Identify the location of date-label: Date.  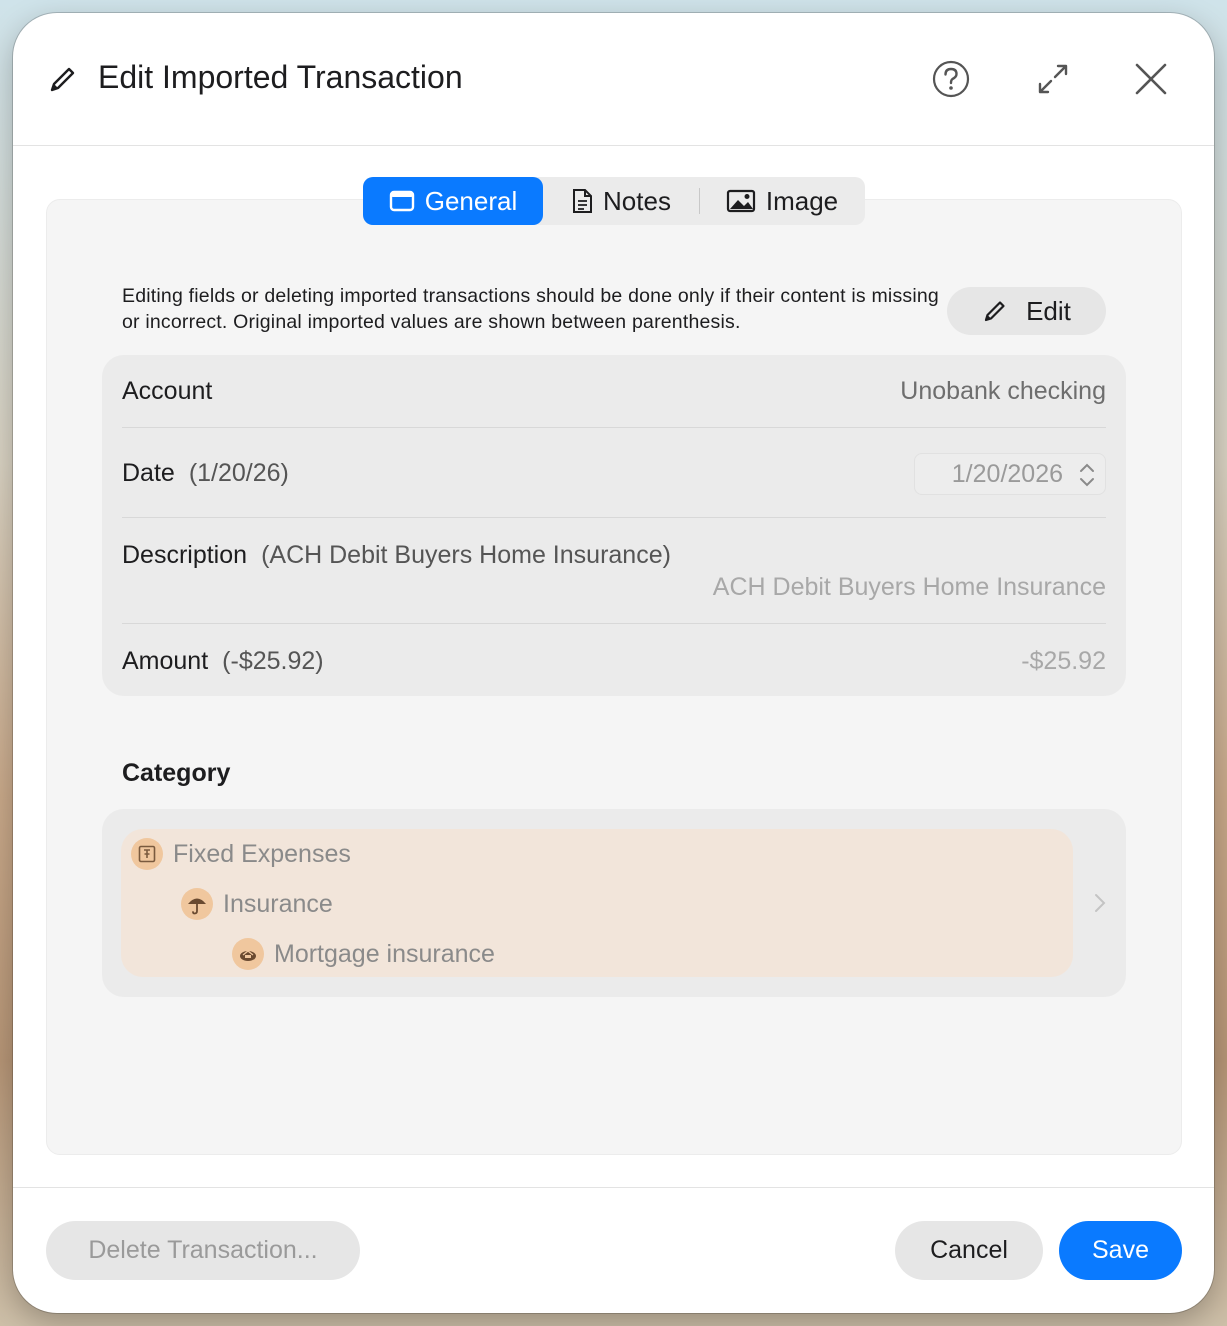
(148, 473).